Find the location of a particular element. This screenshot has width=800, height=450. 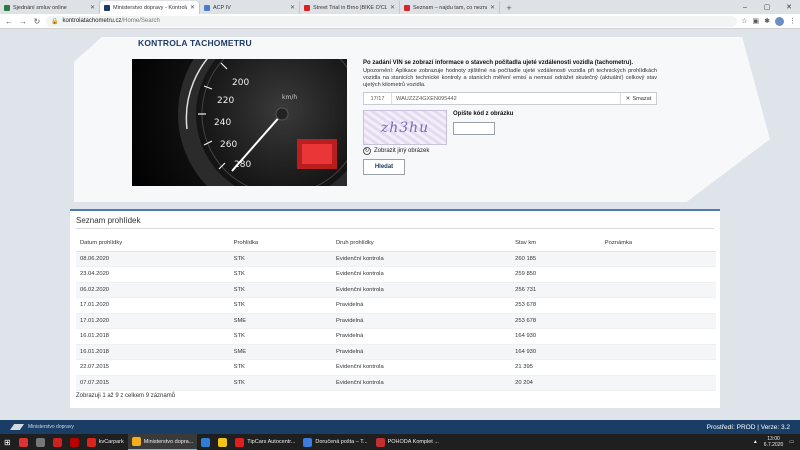

search-button: Hledat is located at coordinates (384, 167).